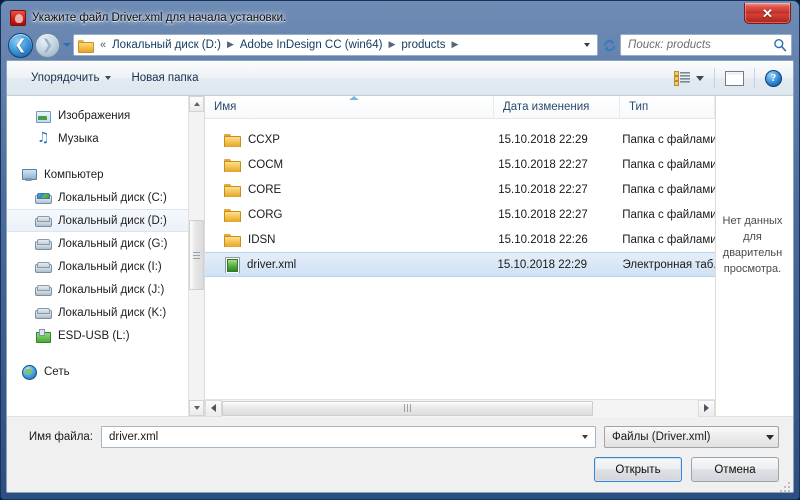 The height and width of the screenshot is (500, 800). I want to click on table-row: COCM 15.10.2018 22:27 Папка с файлами, so click(460, 164).